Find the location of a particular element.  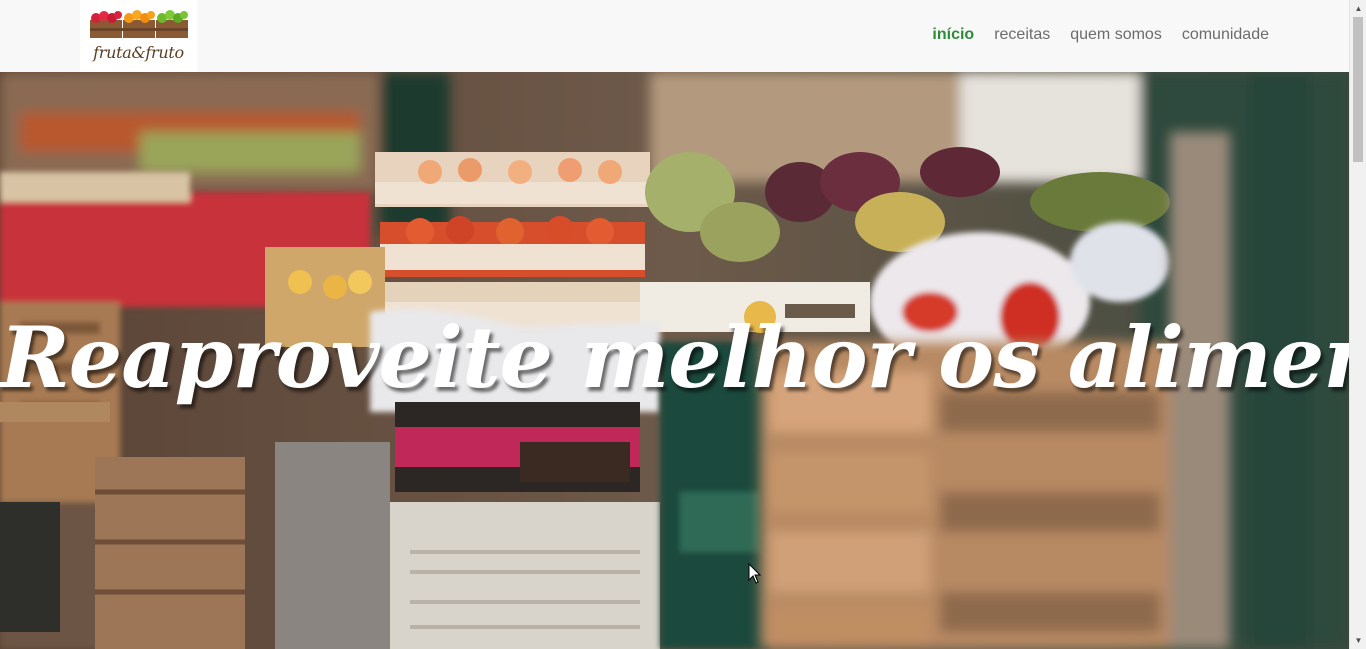

nav-item-comunidade: comunidade is located at coordinates (1225, 35).